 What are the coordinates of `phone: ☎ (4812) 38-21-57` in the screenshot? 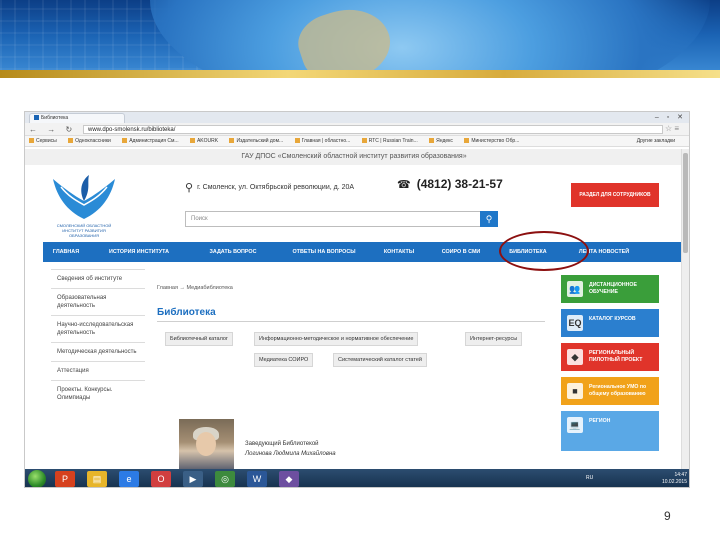 It's located at (450, 184).